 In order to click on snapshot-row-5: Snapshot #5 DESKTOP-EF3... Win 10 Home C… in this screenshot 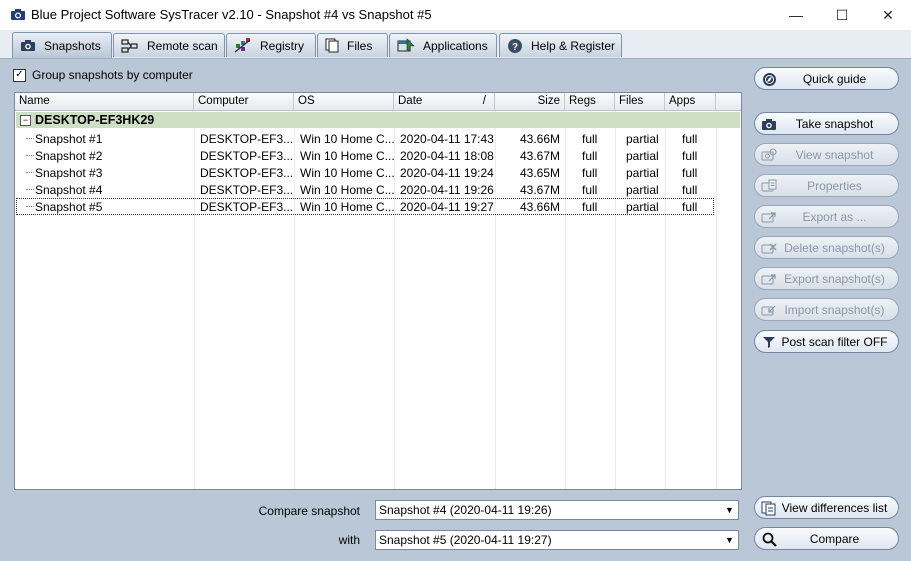, I will do `click(365, 206)`.